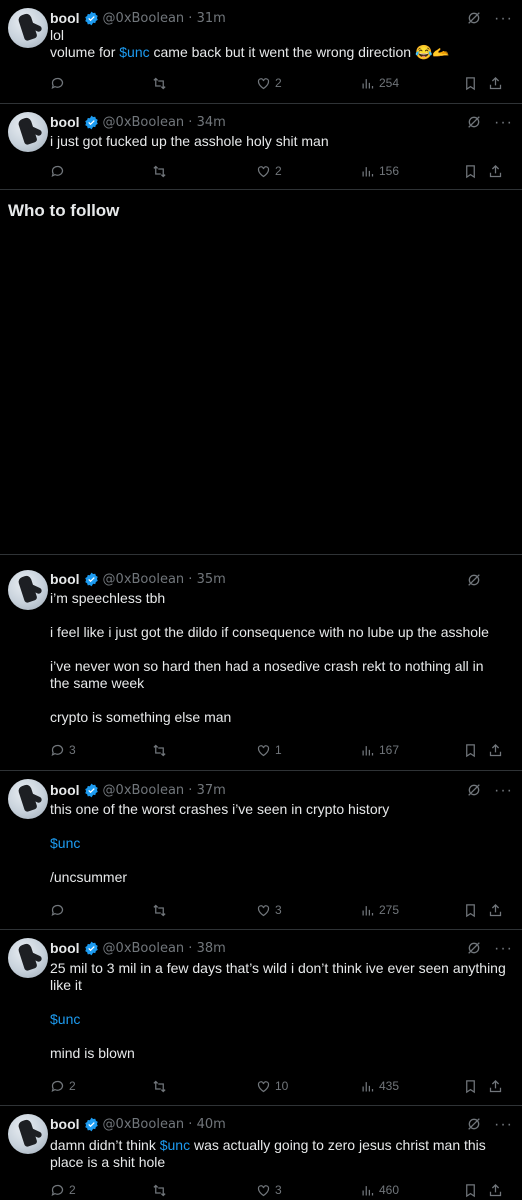 The width and height of the screenshot is (522, 1200). Describe the element at coordinates (63, 750) in the screenshot. I see `reply-button: 3` at that location.